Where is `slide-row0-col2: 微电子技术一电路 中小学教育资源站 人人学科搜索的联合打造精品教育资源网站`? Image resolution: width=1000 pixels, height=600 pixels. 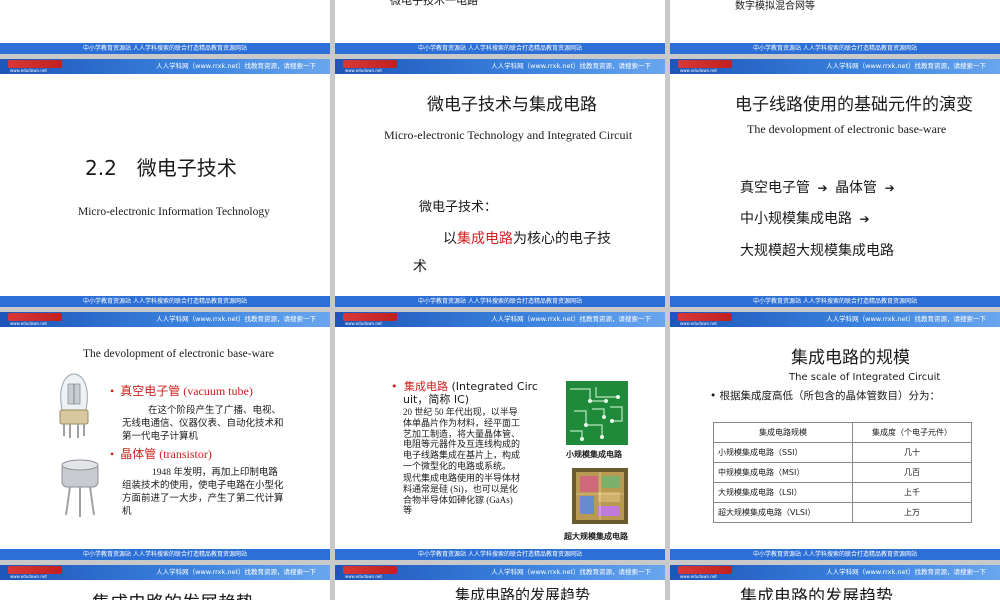
slide-row0-col2: 微电子技术一电路 中小学教育资源站 人人学科搜索的联合打造精品教育资源网站 is located at coordinates (500, 27).